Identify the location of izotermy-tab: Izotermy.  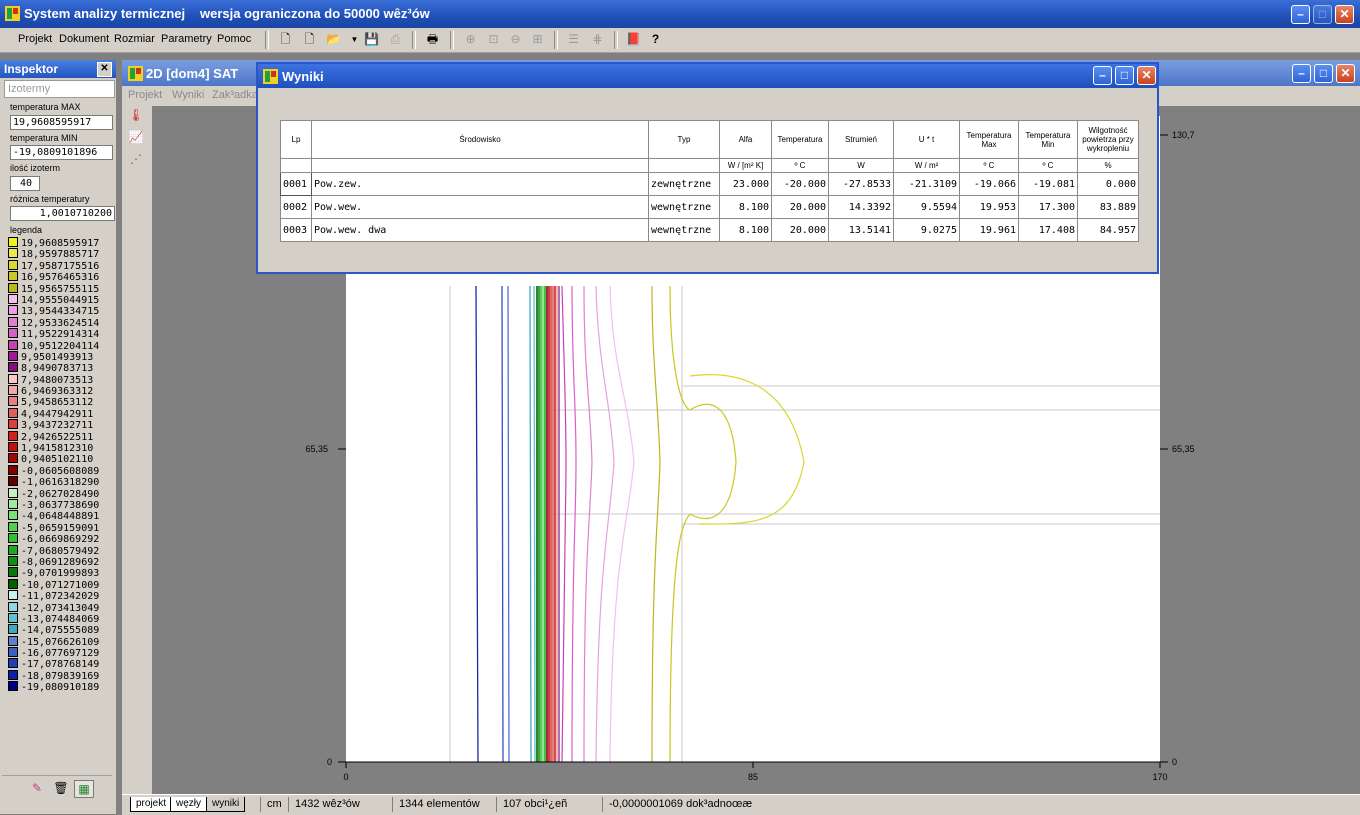
(59, 89).